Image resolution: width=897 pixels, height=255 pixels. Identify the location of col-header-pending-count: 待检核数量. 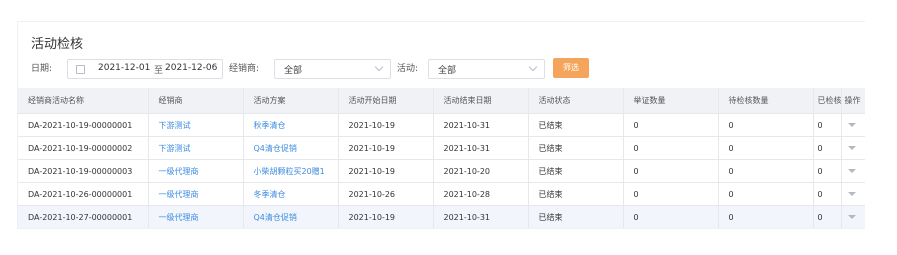
(766, 101).